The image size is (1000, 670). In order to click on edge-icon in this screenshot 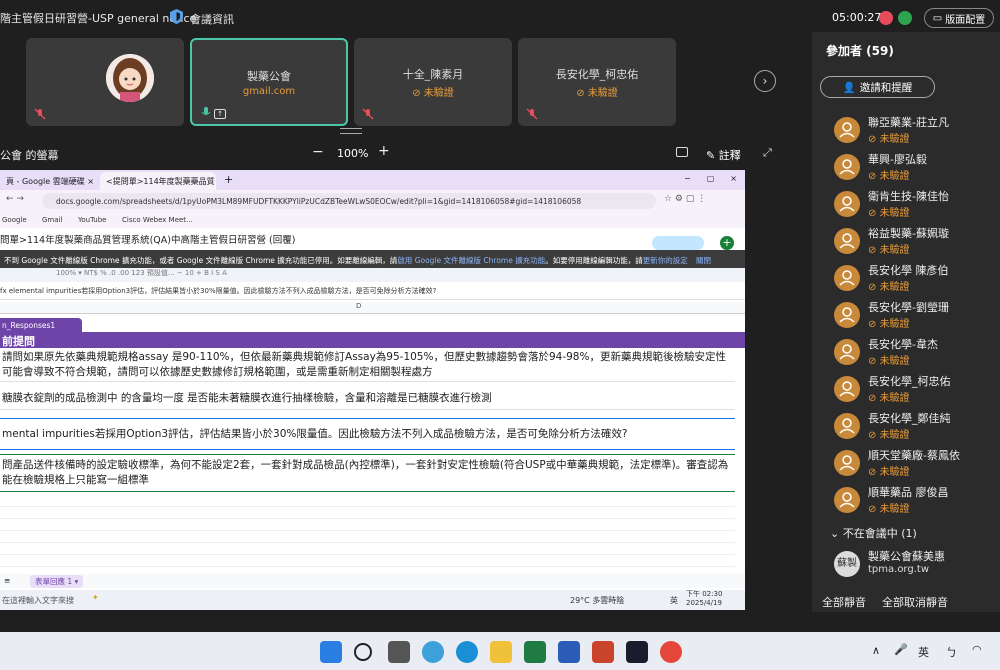, I will do `click(467, 652)`.